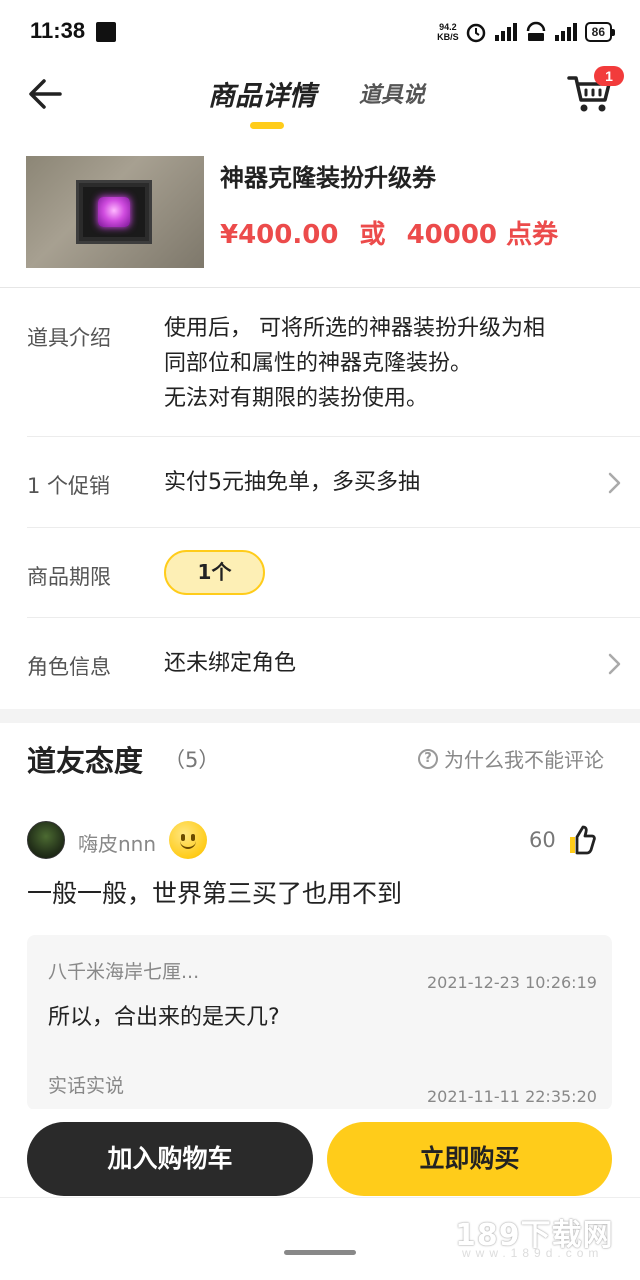 Image resolution: width=640 pixels, height=1280 pixels. I want to click on arrow-left-icon, so click(45, 94).